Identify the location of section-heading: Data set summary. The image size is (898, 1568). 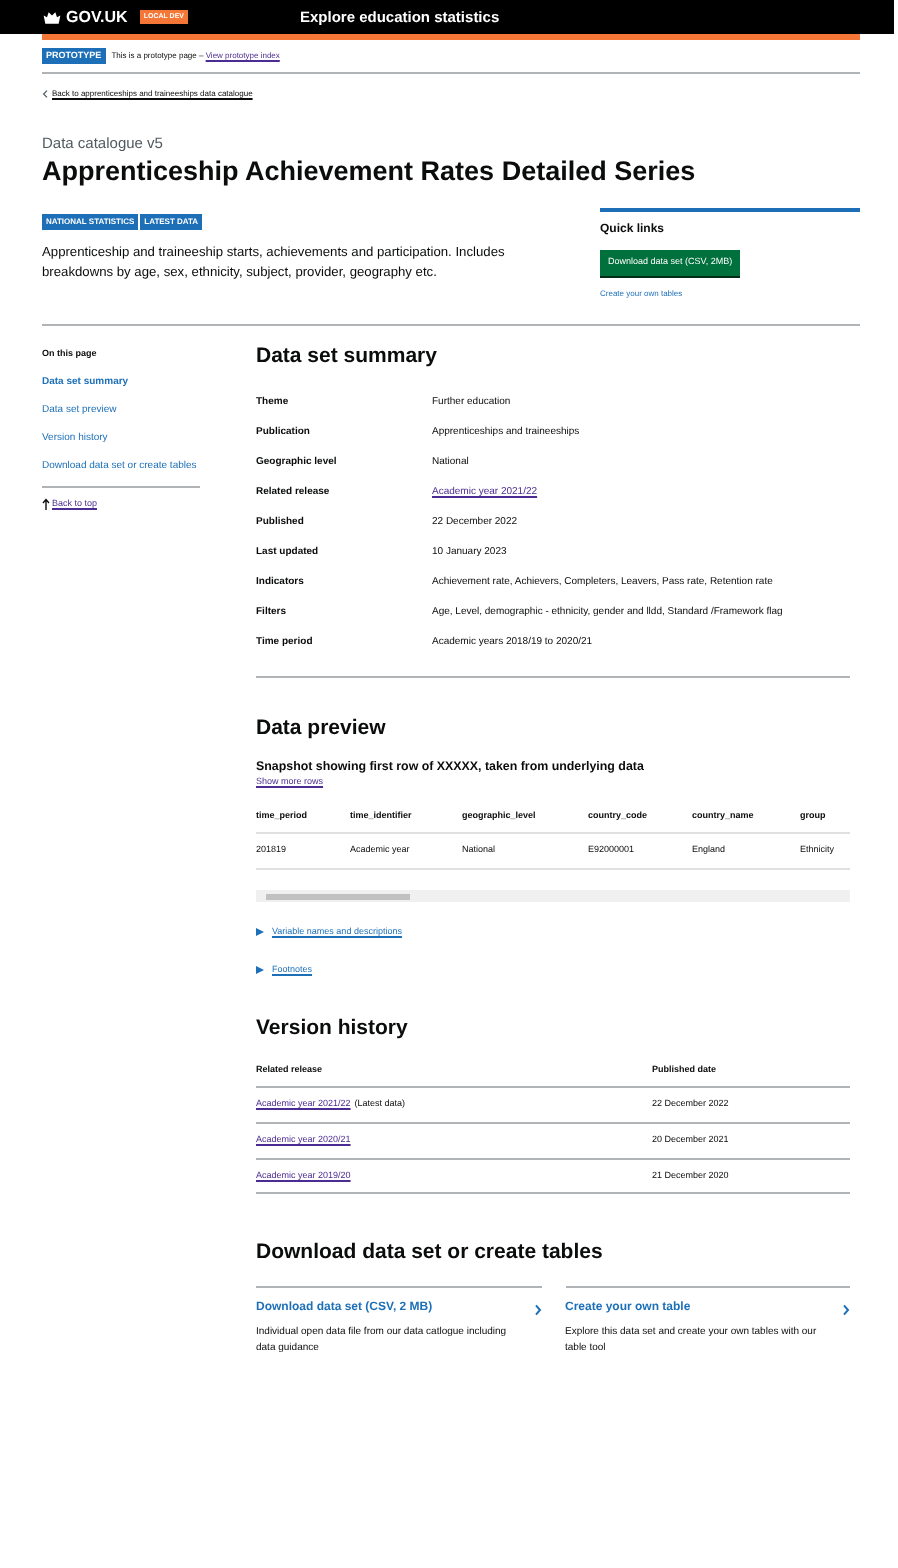
(347, 357).